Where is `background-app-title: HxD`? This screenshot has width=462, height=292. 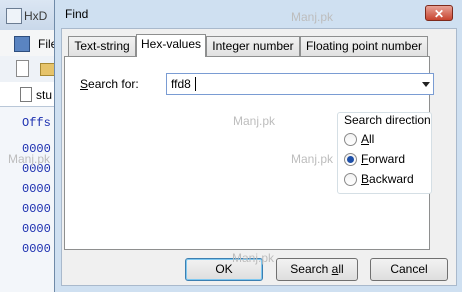 background-app-title: HxD is located at coordinates (36, 16).